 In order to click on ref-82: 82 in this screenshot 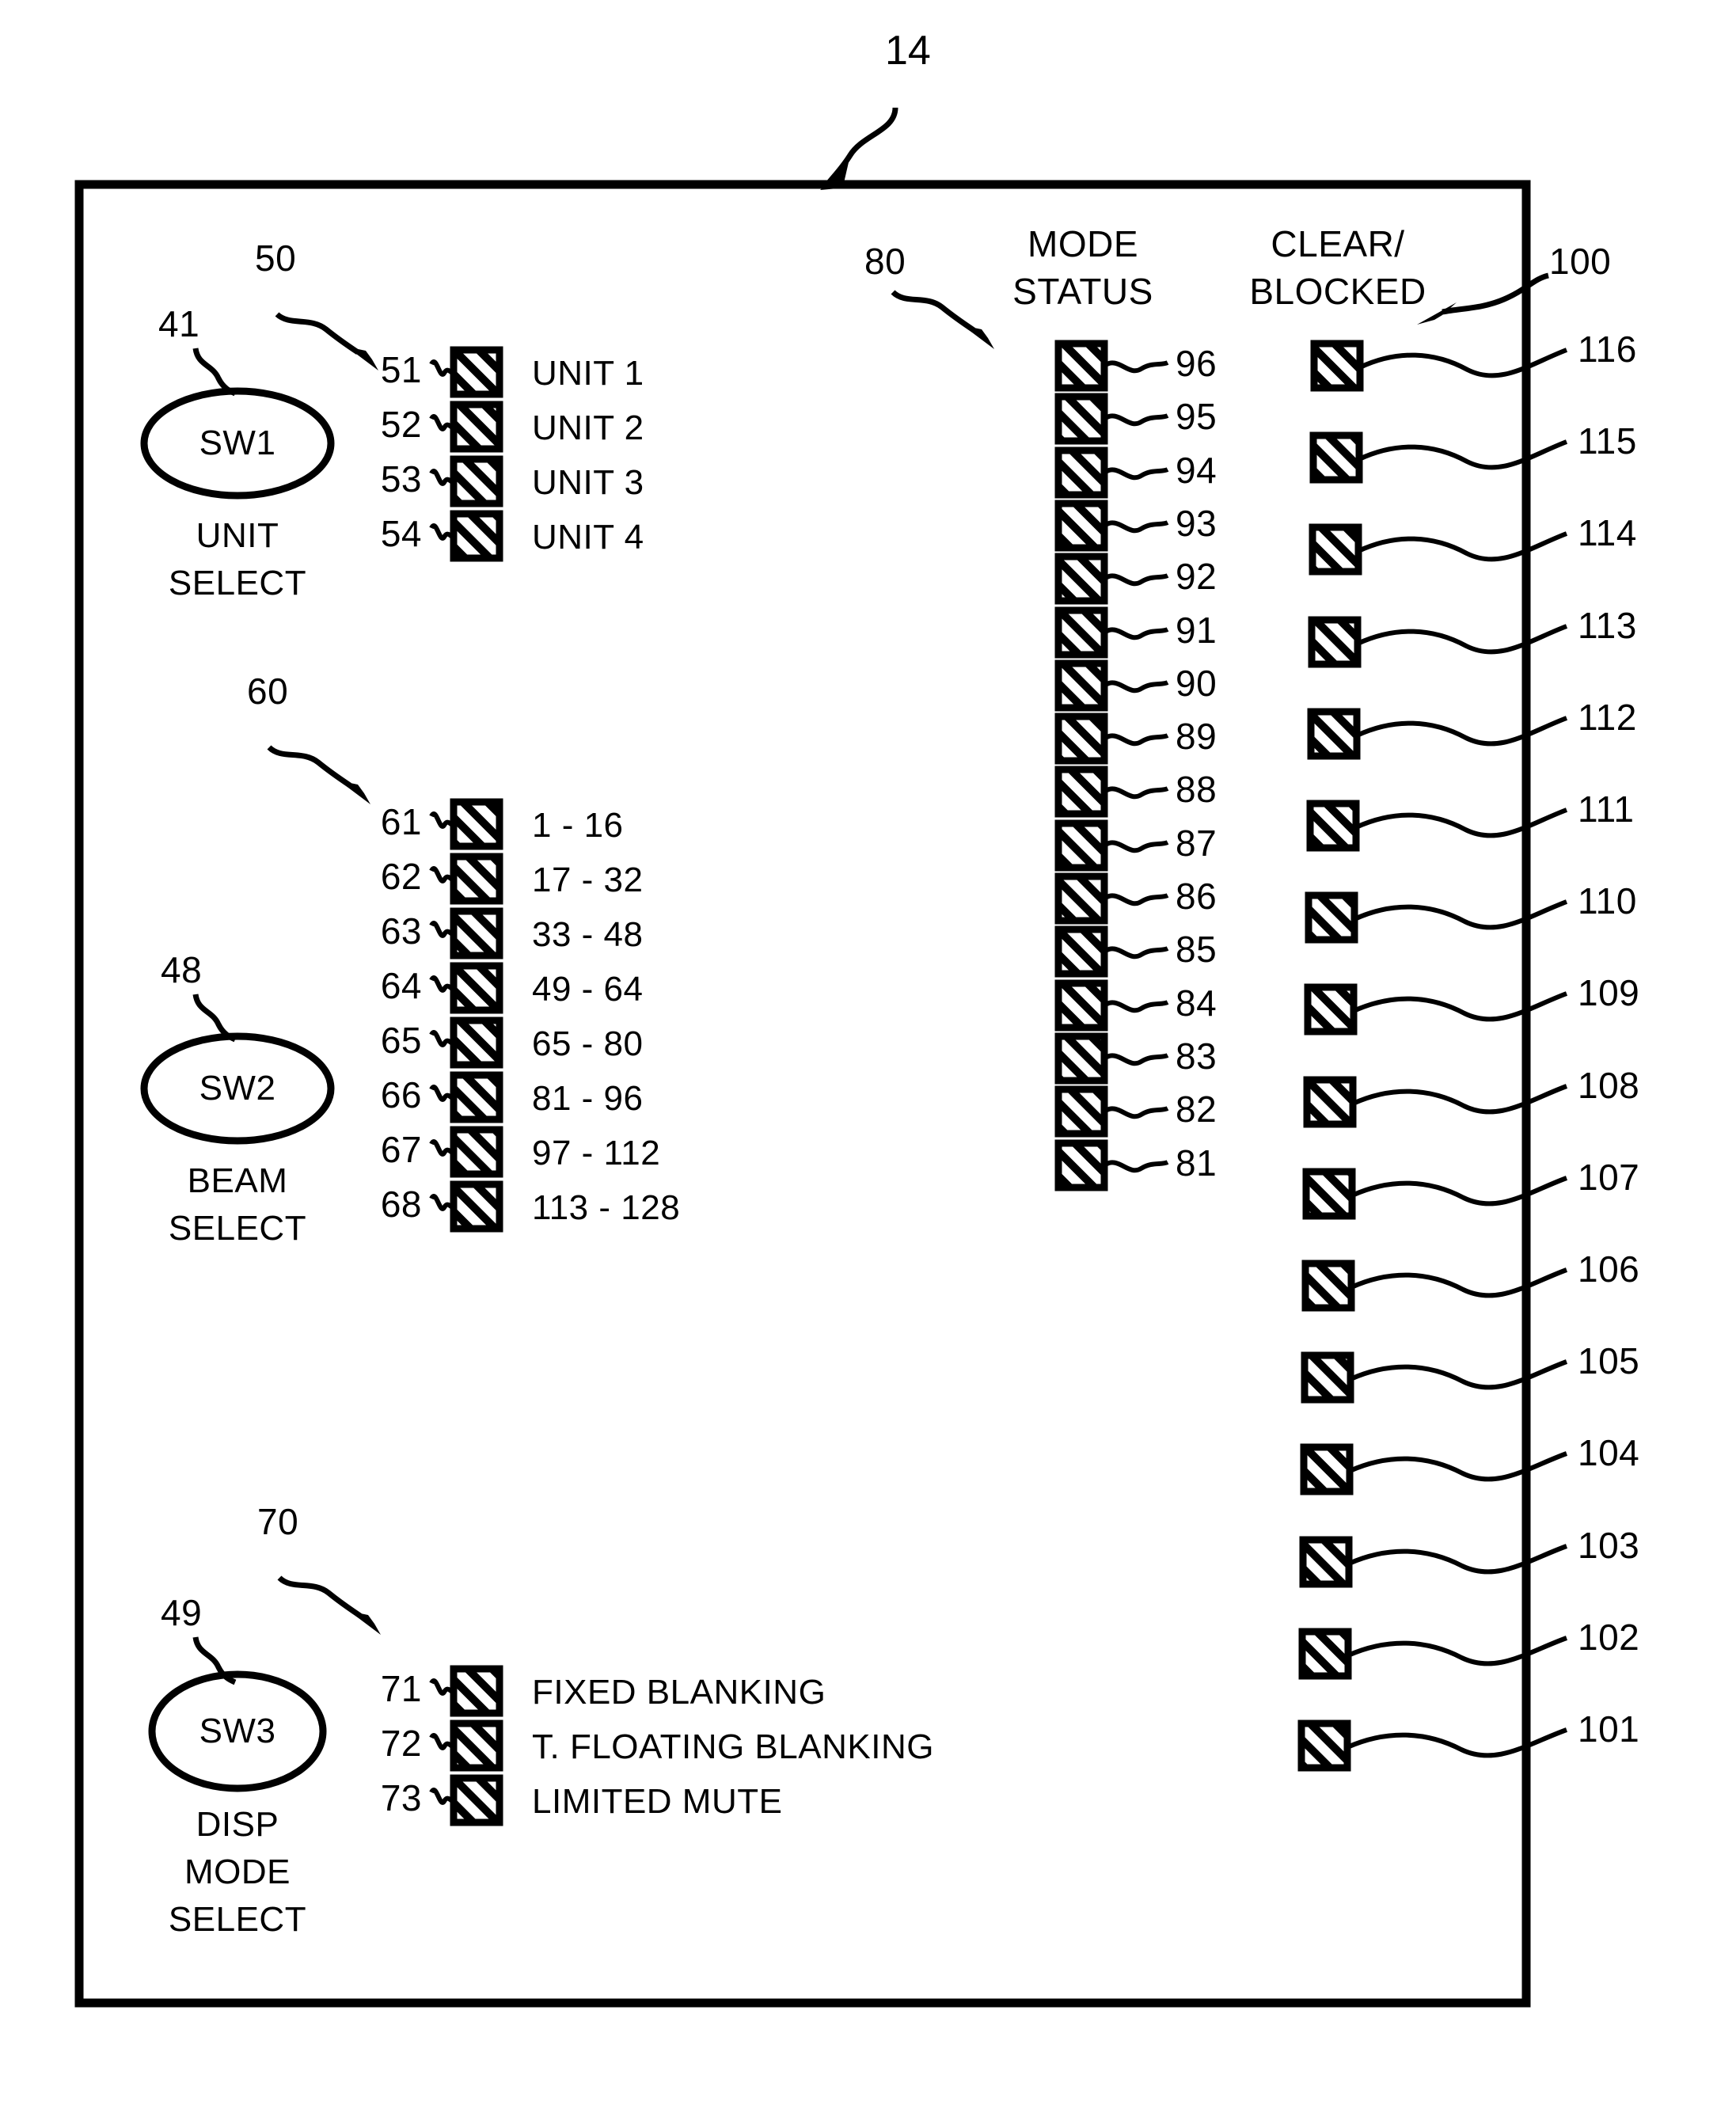, I will do `click(1196, 1109)`.